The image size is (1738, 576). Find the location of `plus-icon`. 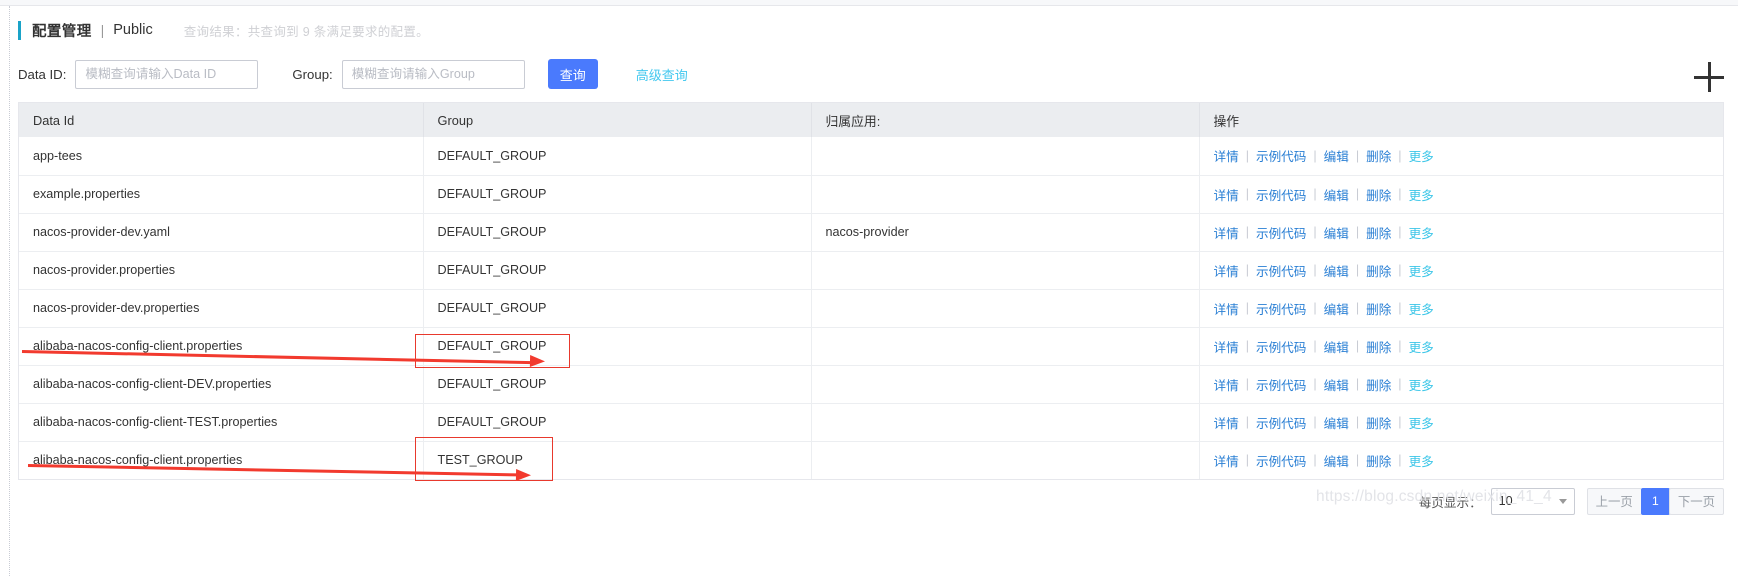

plus-icon is located at coordinates (1709, 77).